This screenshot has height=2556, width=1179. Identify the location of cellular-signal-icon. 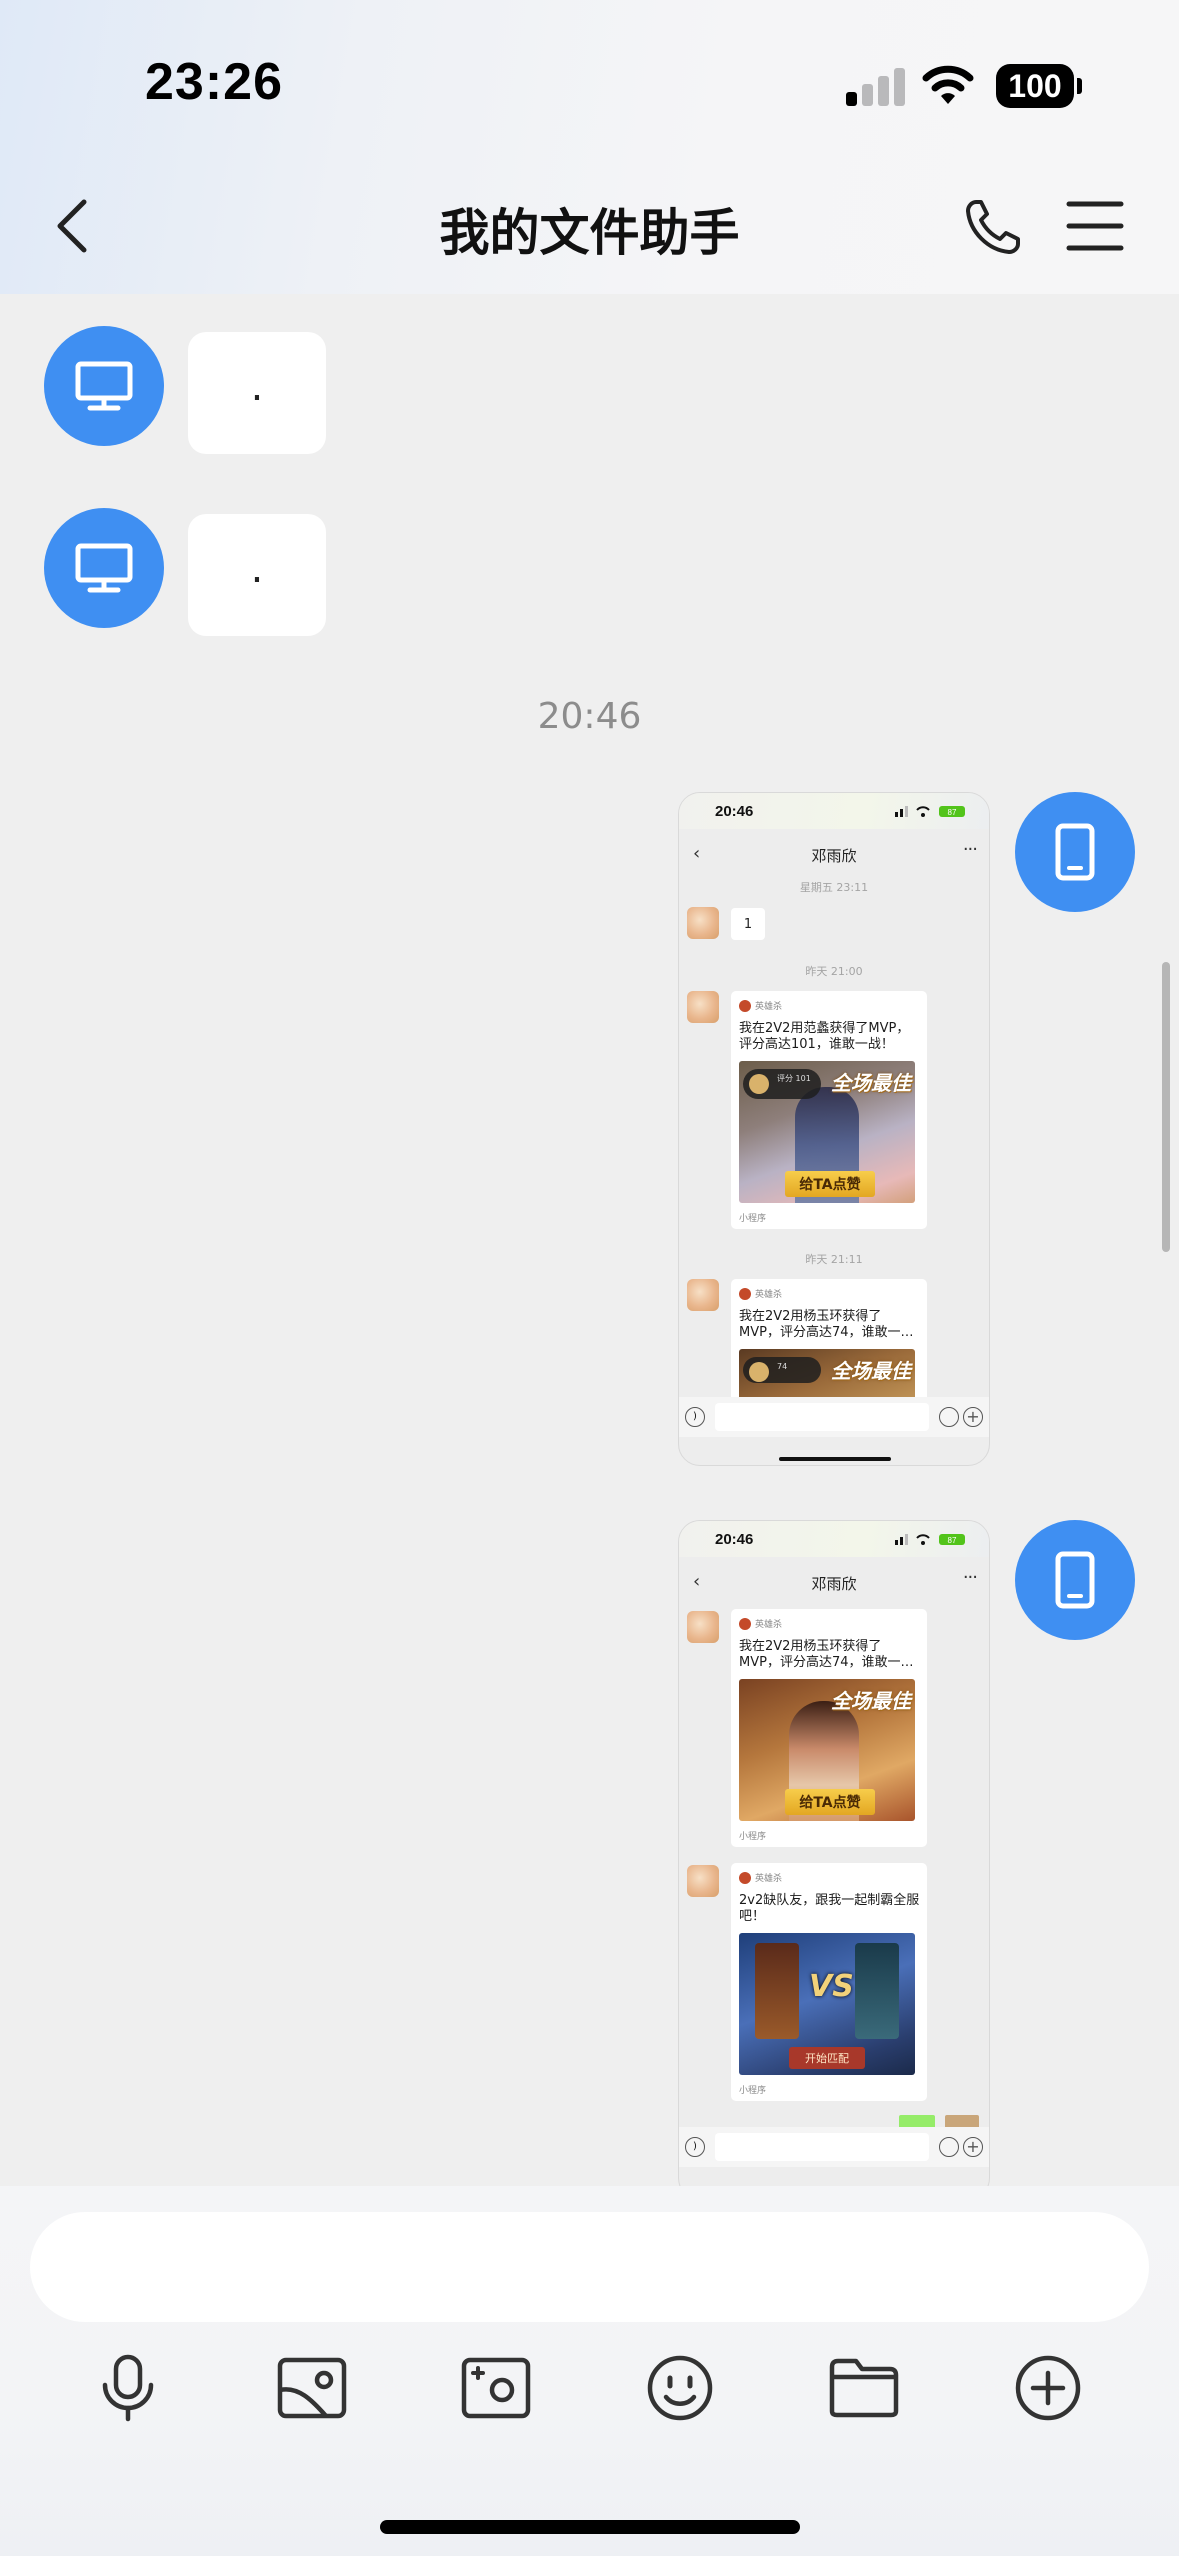
(876, 86).